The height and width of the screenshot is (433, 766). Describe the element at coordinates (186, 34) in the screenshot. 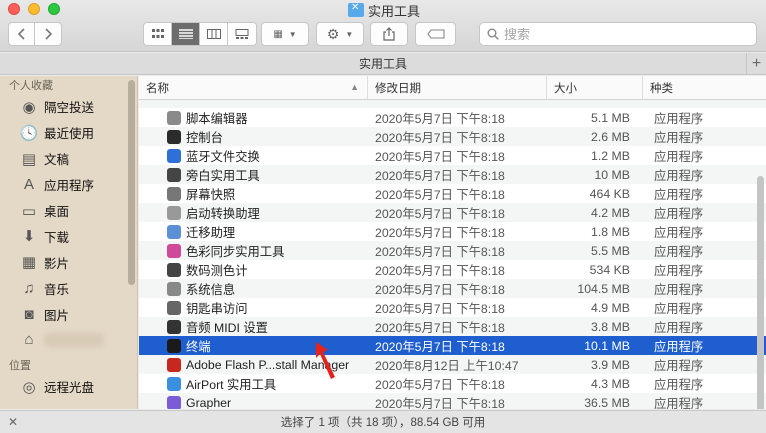

I see `list-view-button` at that location.